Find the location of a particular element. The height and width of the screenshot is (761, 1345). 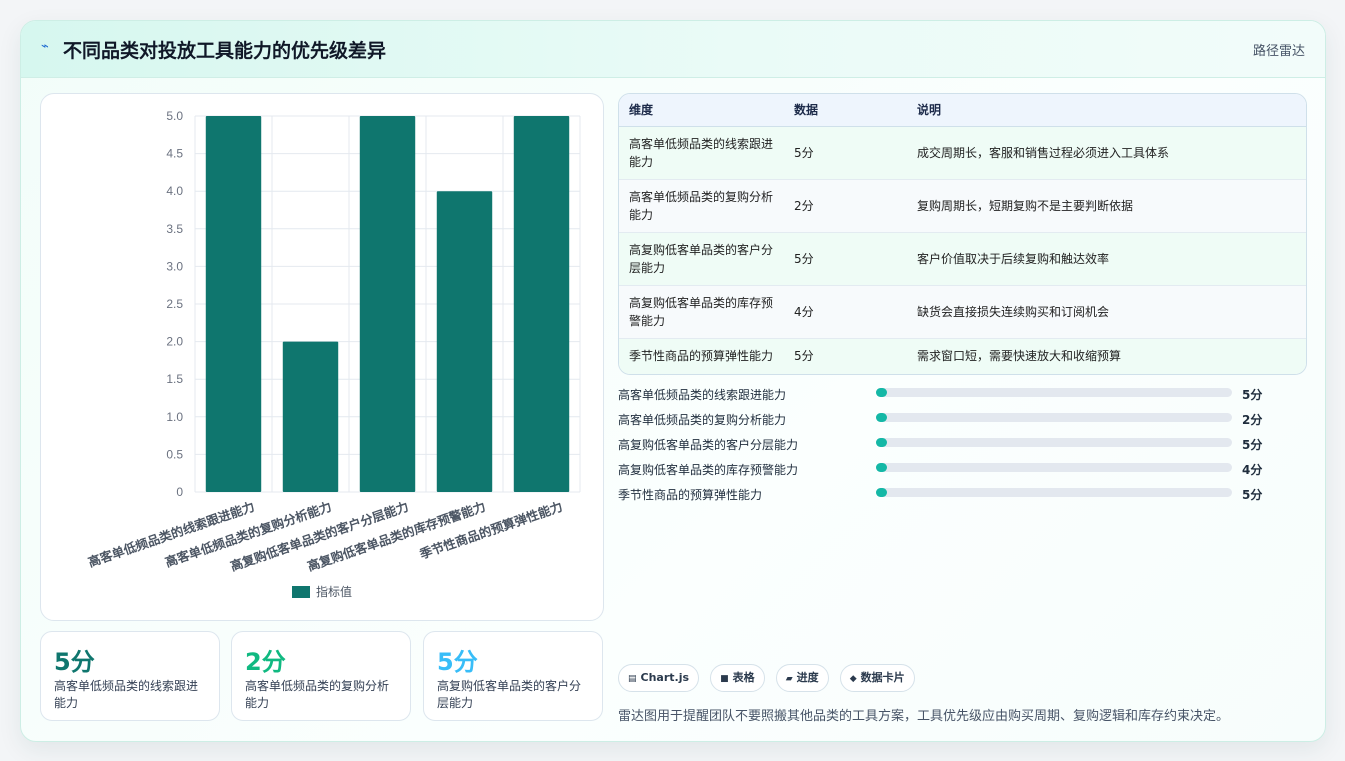

table-cell: 需求窗口短，需要快速放大和收缩预算 is located at coordinates (1019, 356).